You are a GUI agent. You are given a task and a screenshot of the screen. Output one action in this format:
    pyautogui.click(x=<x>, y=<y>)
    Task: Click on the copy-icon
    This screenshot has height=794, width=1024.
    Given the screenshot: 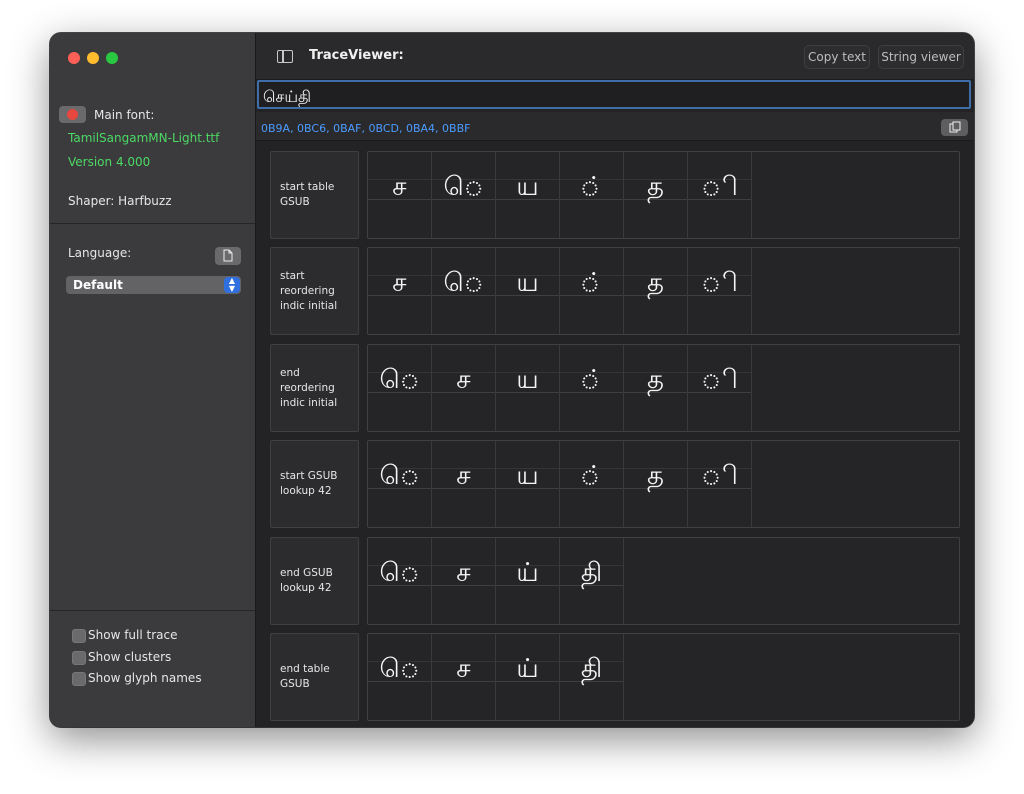 What is the action you would take?
    pyautogui.click(x=954, y=127)
    